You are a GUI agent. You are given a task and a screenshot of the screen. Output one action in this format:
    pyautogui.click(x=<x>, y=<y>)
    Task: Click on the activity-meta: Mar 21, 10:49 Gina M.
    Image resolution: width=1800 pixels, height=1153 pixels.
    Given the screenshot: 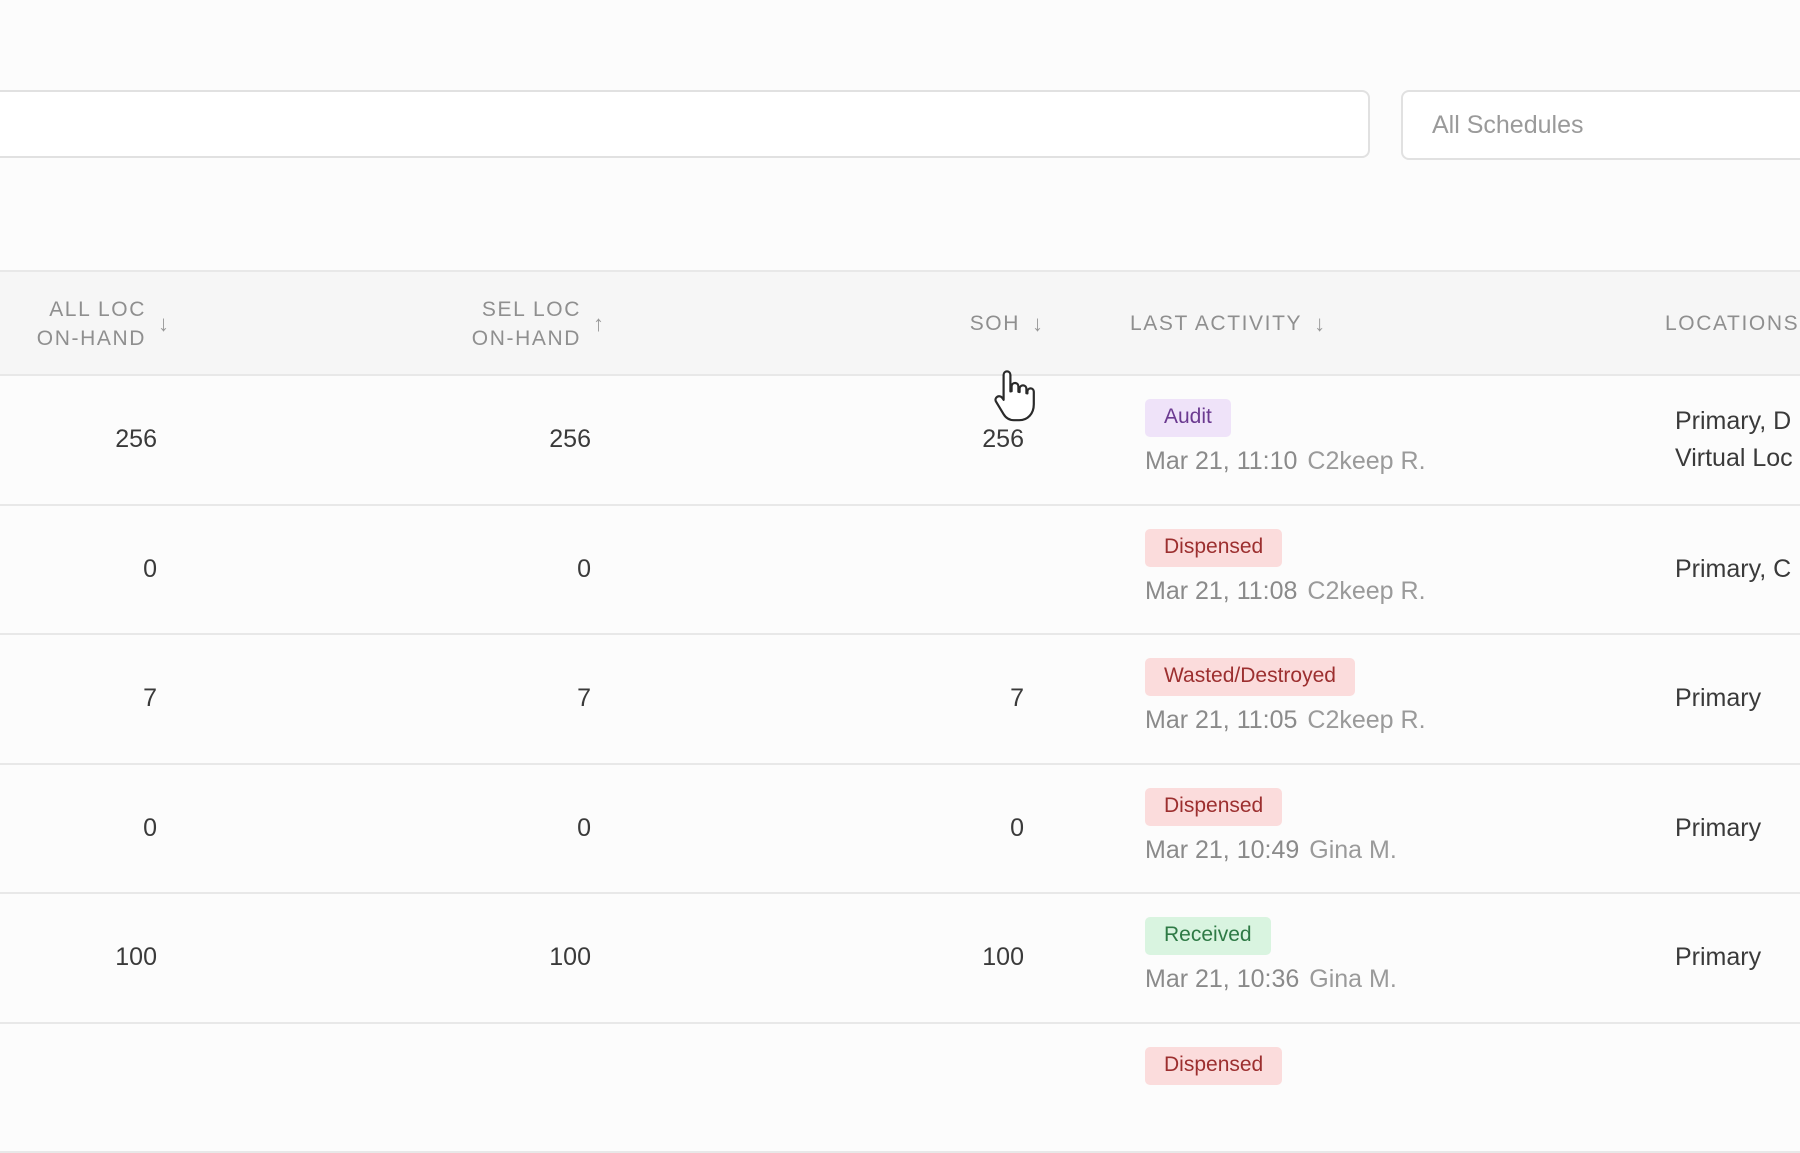 What is the action you would take?
    pyautogui.click(x=1271, y=850)
    